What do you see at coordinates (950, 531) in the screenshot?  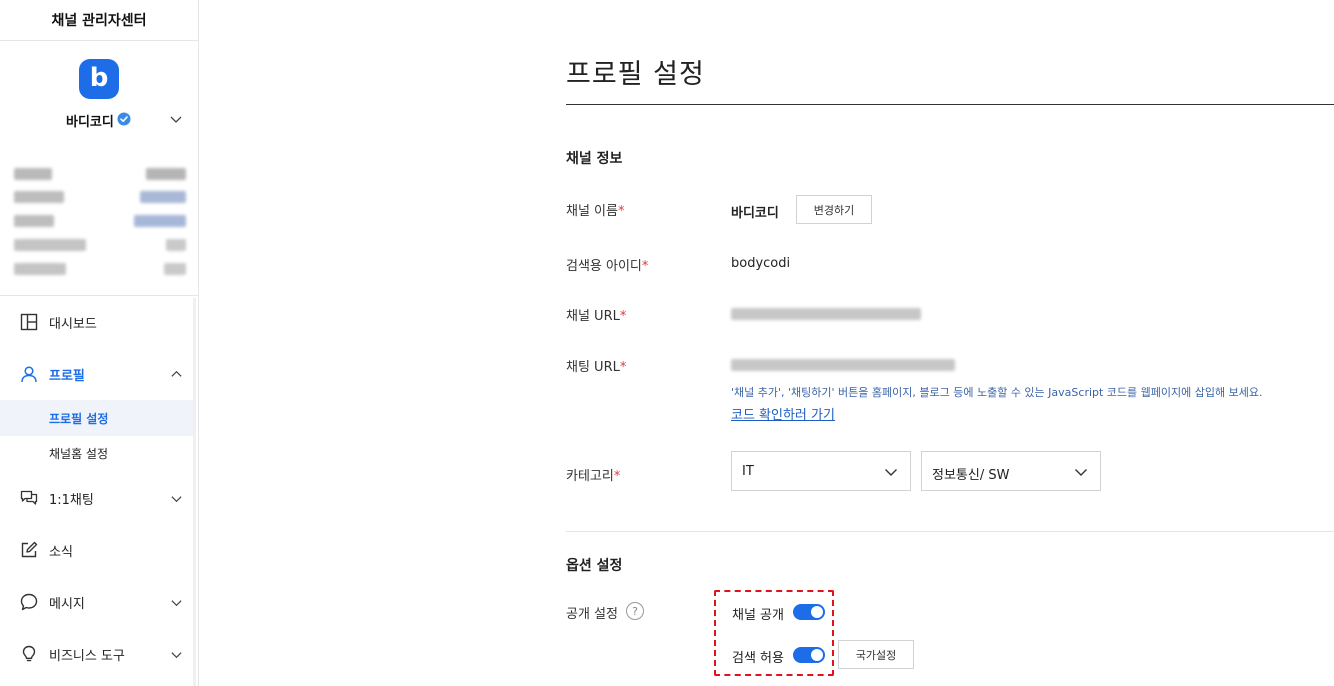 I see `section-divider` at bounding box center [950, 531].